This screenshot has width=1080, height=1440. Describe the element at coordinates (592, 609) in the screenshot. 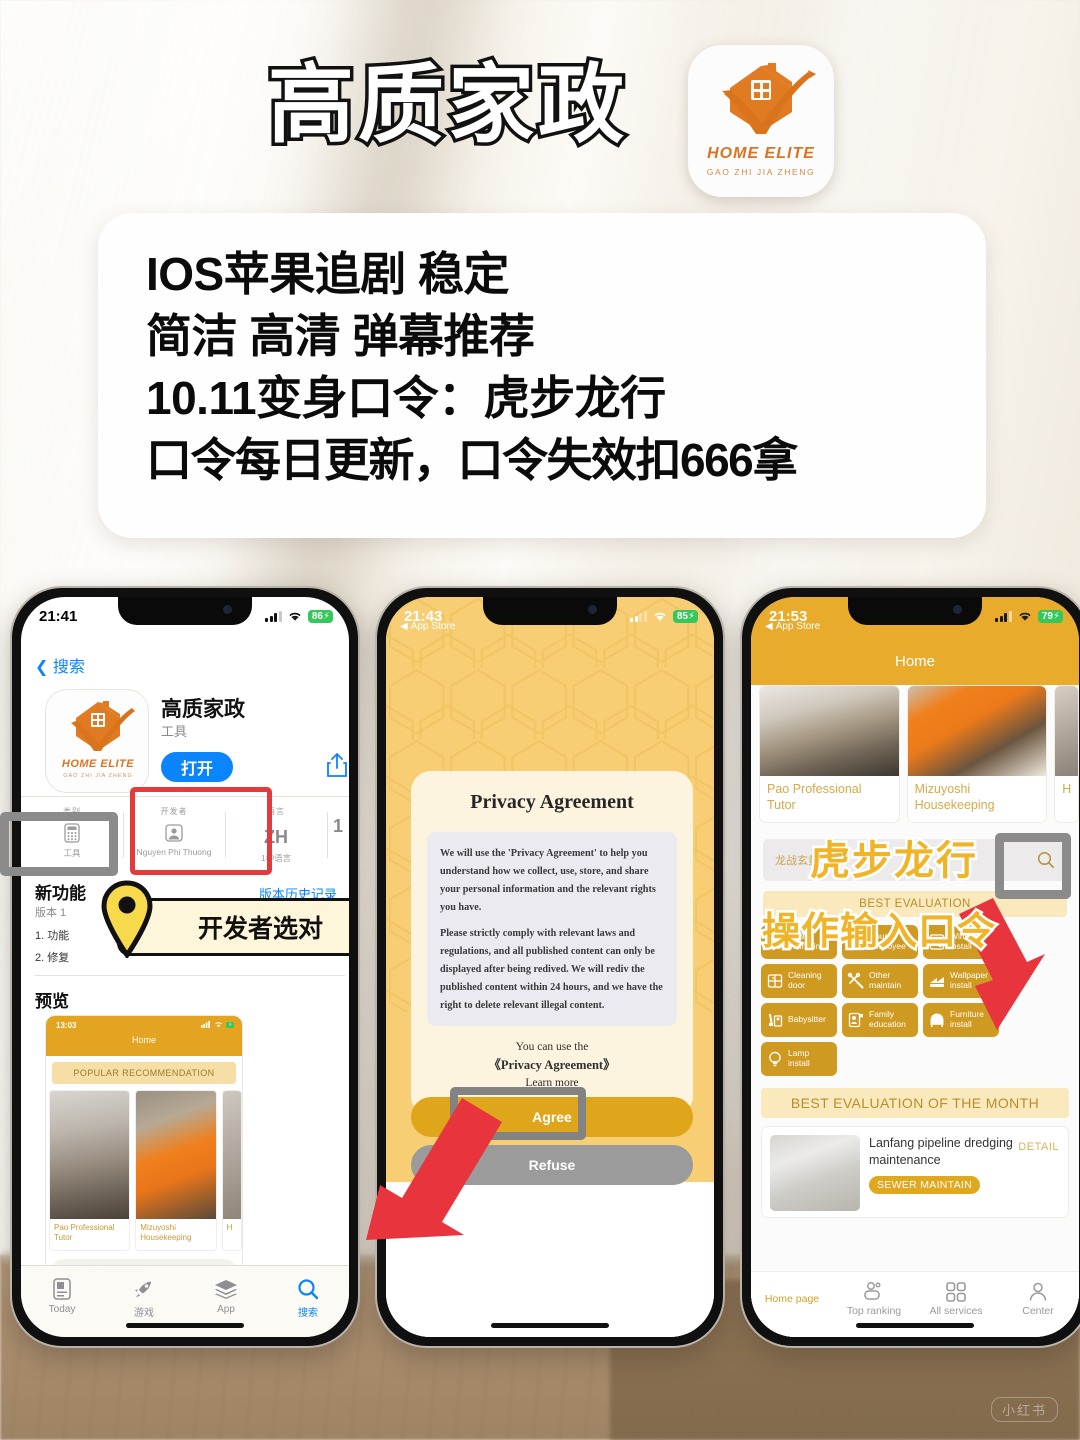

I see `front-camera-icon` at that location.